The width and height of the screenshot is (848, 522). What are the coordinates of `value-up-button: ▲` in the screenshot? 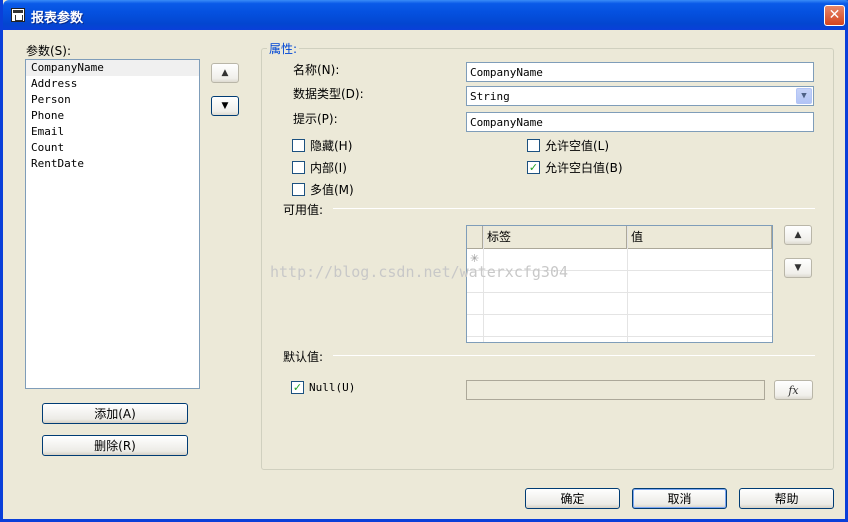 It's located at (798, 235).